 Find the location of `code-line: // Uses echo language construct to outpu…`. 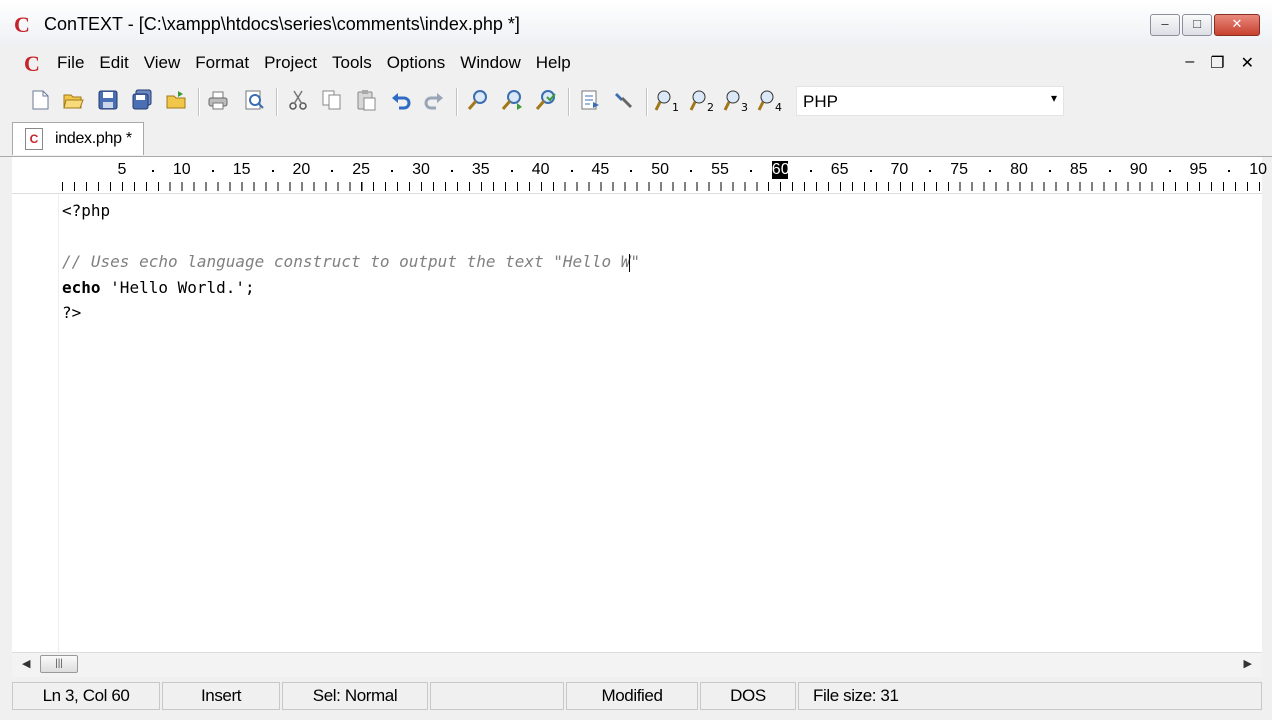

code-line: // Uses echo language construct to outpu… is located at coordinates (351, 262).